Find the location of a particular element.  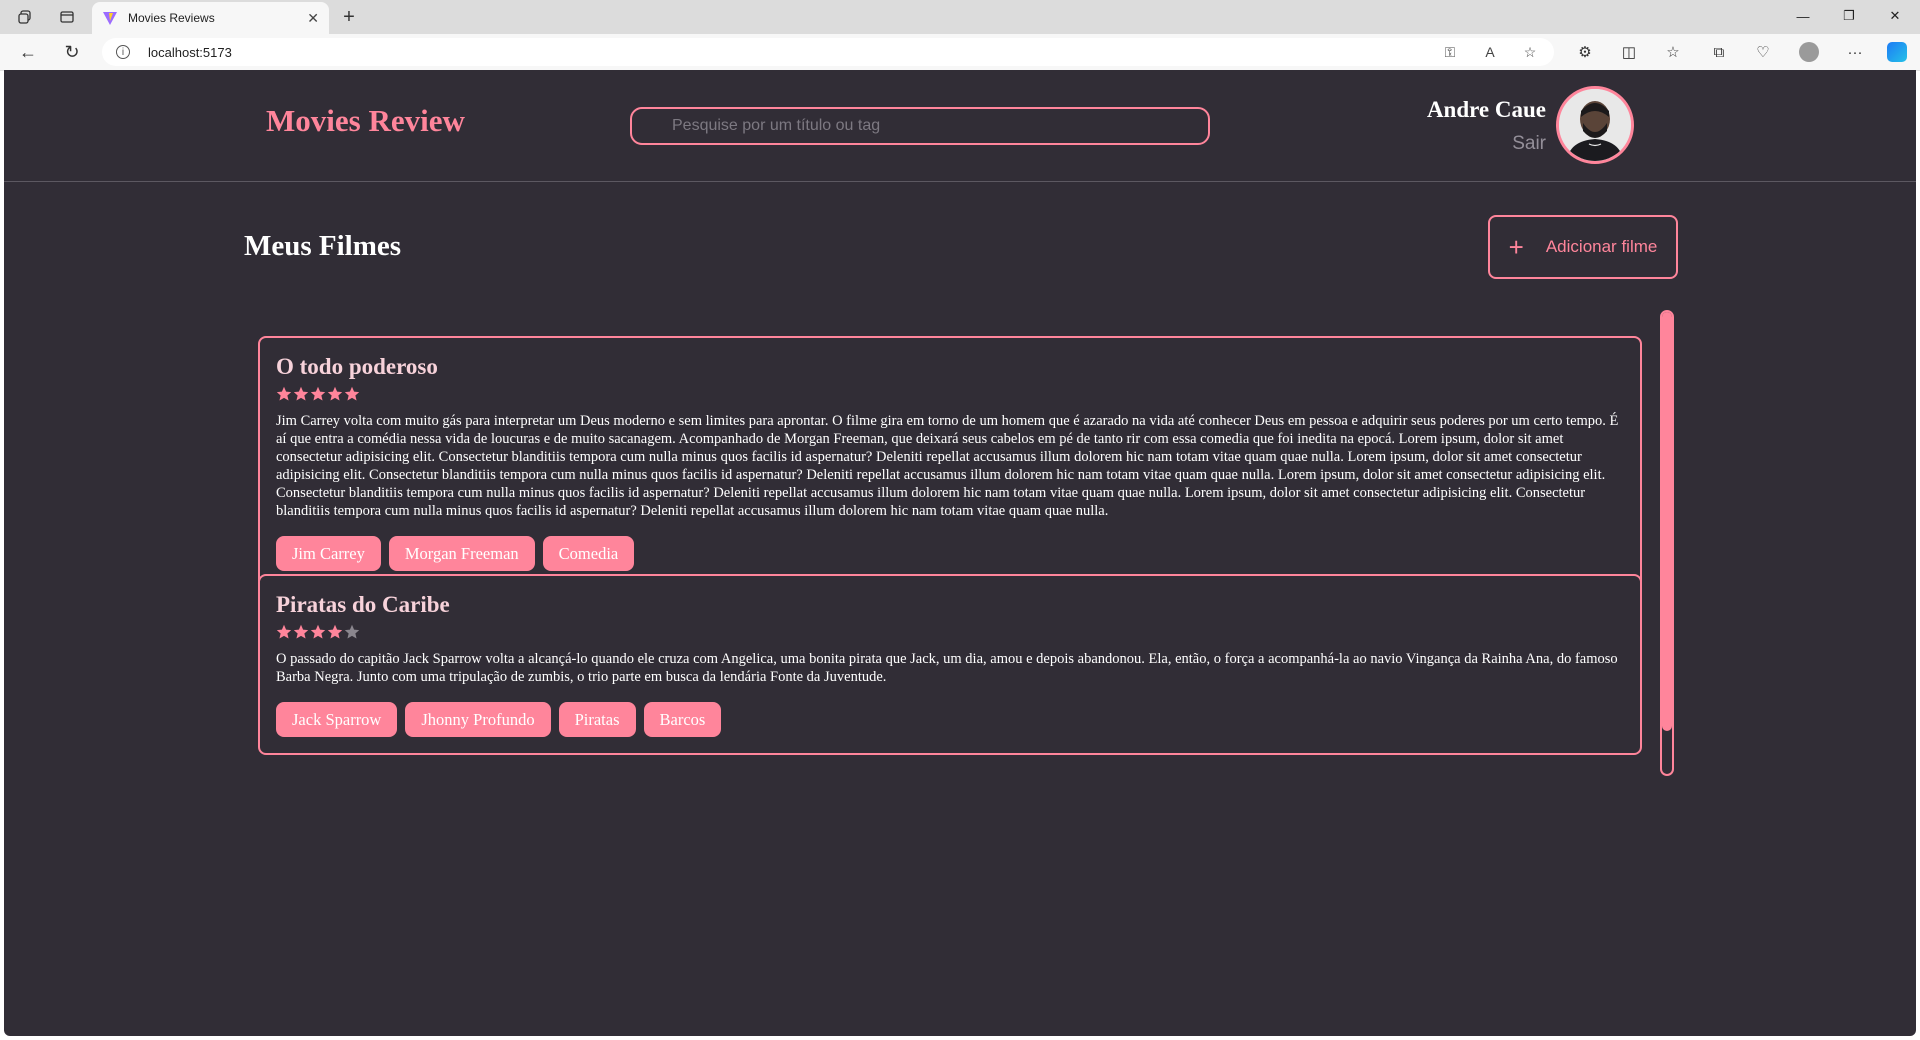

back-icon: ← is located at coordinates (28, 52).